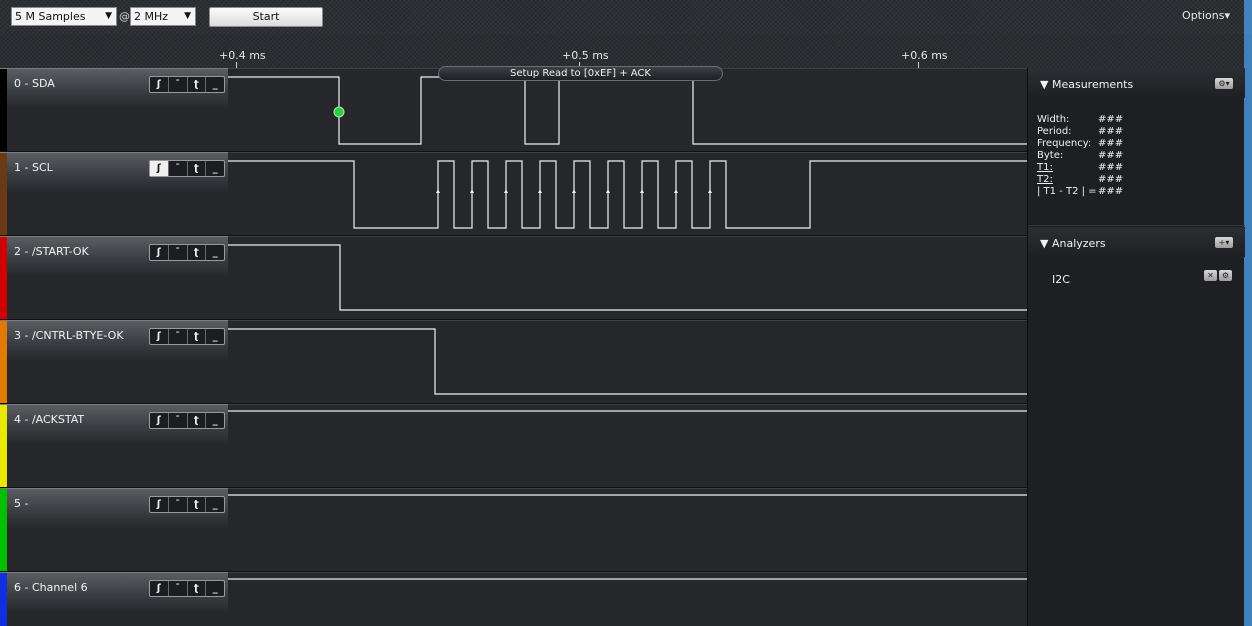 The height and width of the screenshot is (626, 1252). I want to click on close-icon: ✕, so click(1210, 275).